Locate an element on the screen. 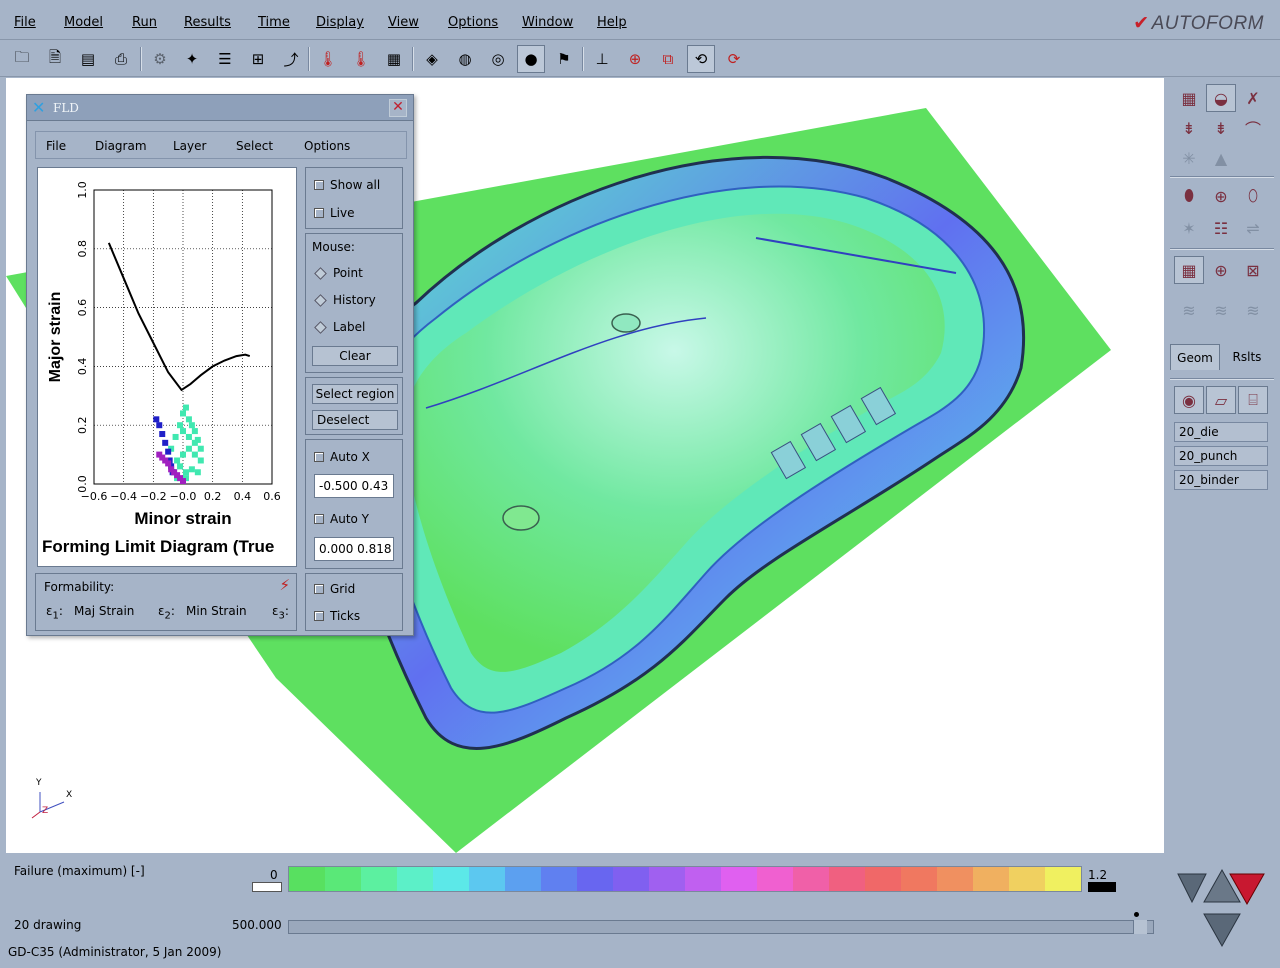  grid-target-icon: ⊕ is located at coordinates (635, 59).